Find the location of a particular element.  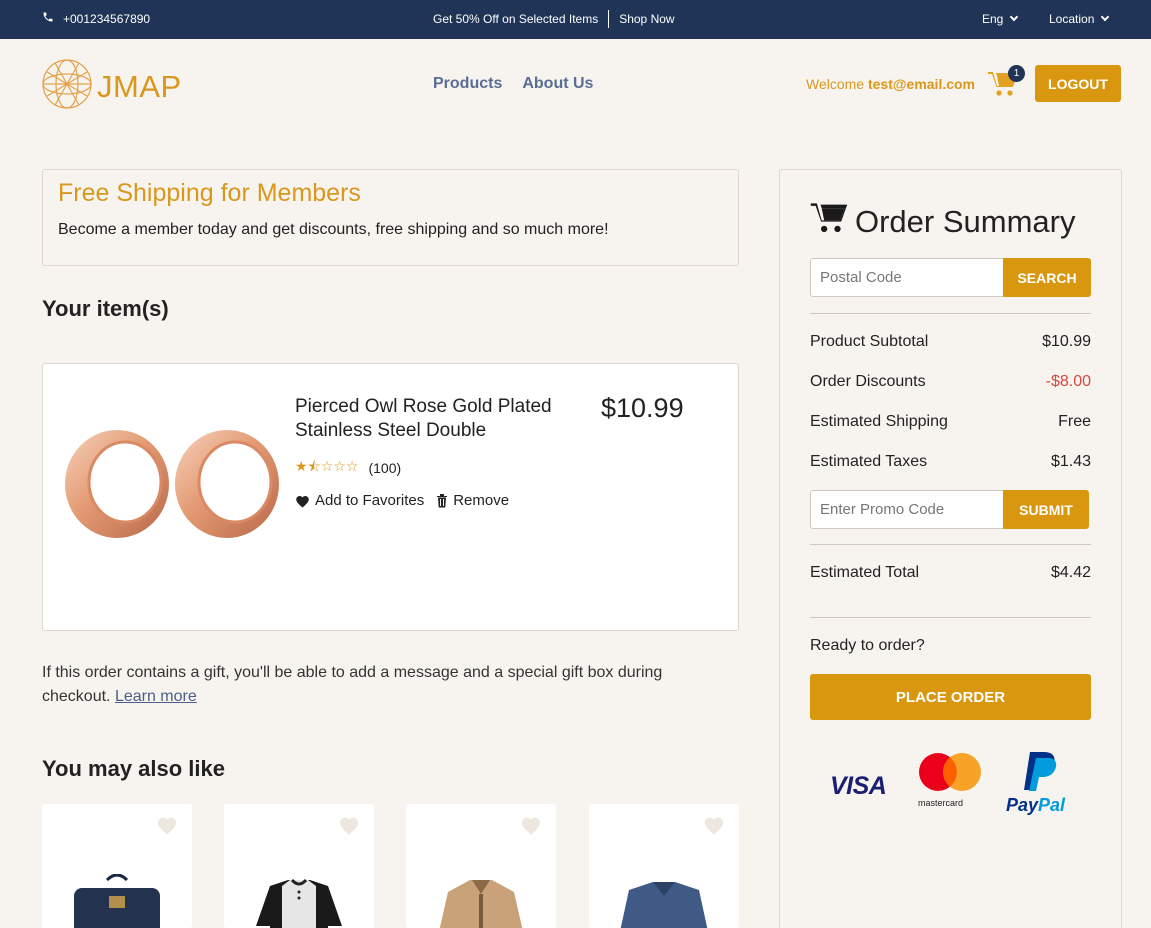

paypal-pal: Pal is located at coordinates (1052, 805).